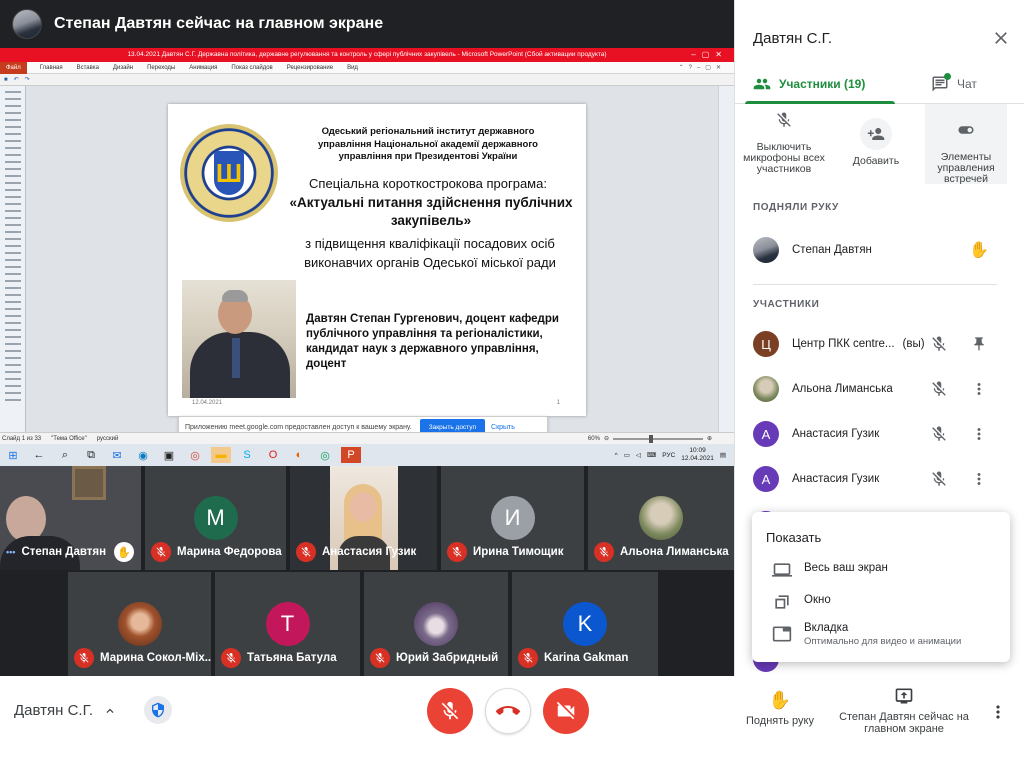 The height and width of the screenshot is (768, 1024). Describe the element at coordinates (39, 455) in the screenshot. I see `back-icon: ←` at that location.